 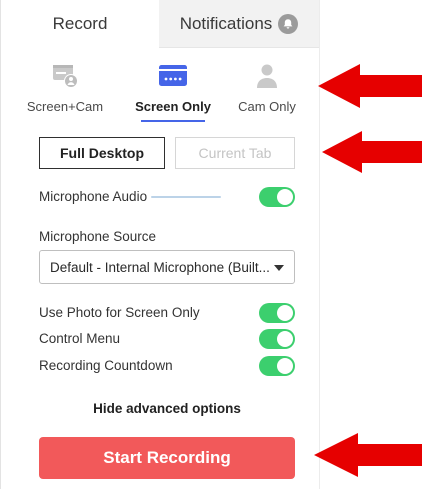 What do you see at coordinates (173, 90) in the screenshot?
I see `mode-screen-only: Screen Only` at bounding box center [173, 90].